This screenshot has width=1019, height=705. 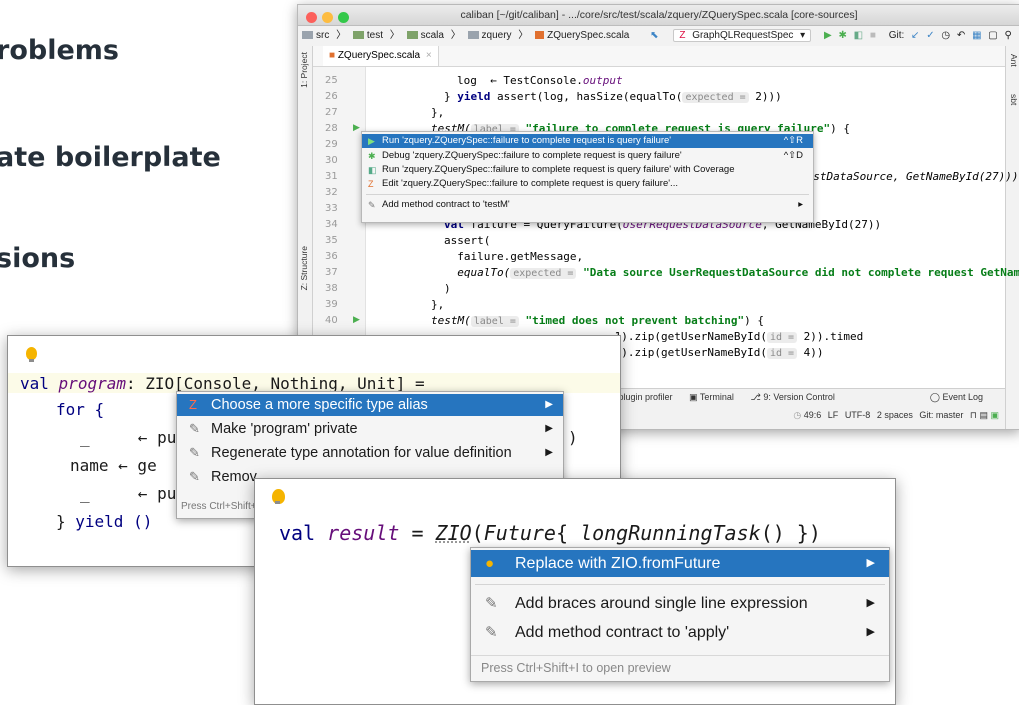 I want to click on line-number: 25, so click(x=331, y=80).